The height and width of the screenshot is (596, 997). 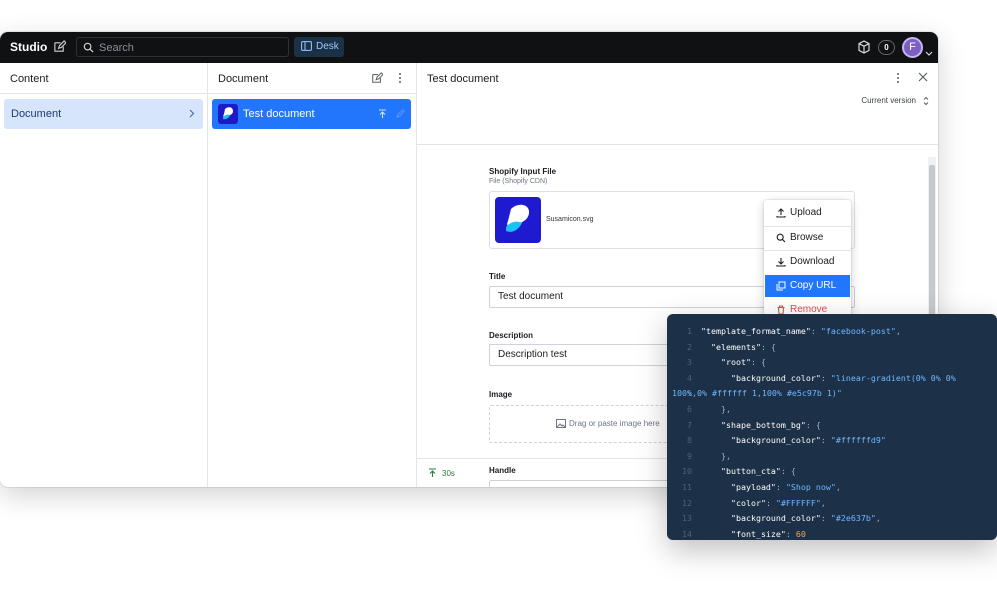 I want to click on version-selector: Current version, so click(x=888, y=100).